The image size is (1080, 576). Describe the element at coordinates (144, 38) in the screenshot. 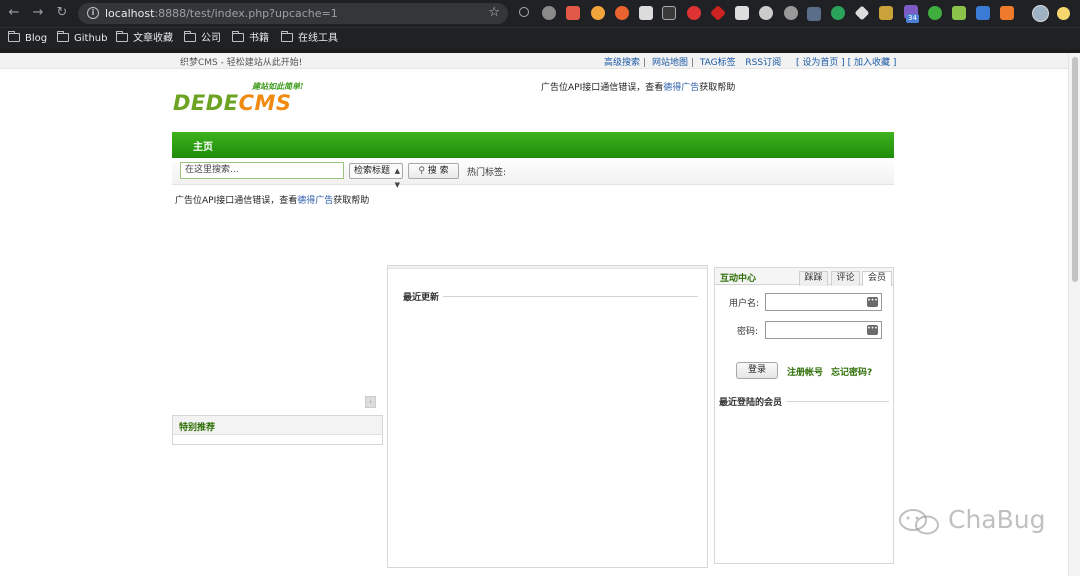

I see `bookmark-articles: 文章收藏` at that location.